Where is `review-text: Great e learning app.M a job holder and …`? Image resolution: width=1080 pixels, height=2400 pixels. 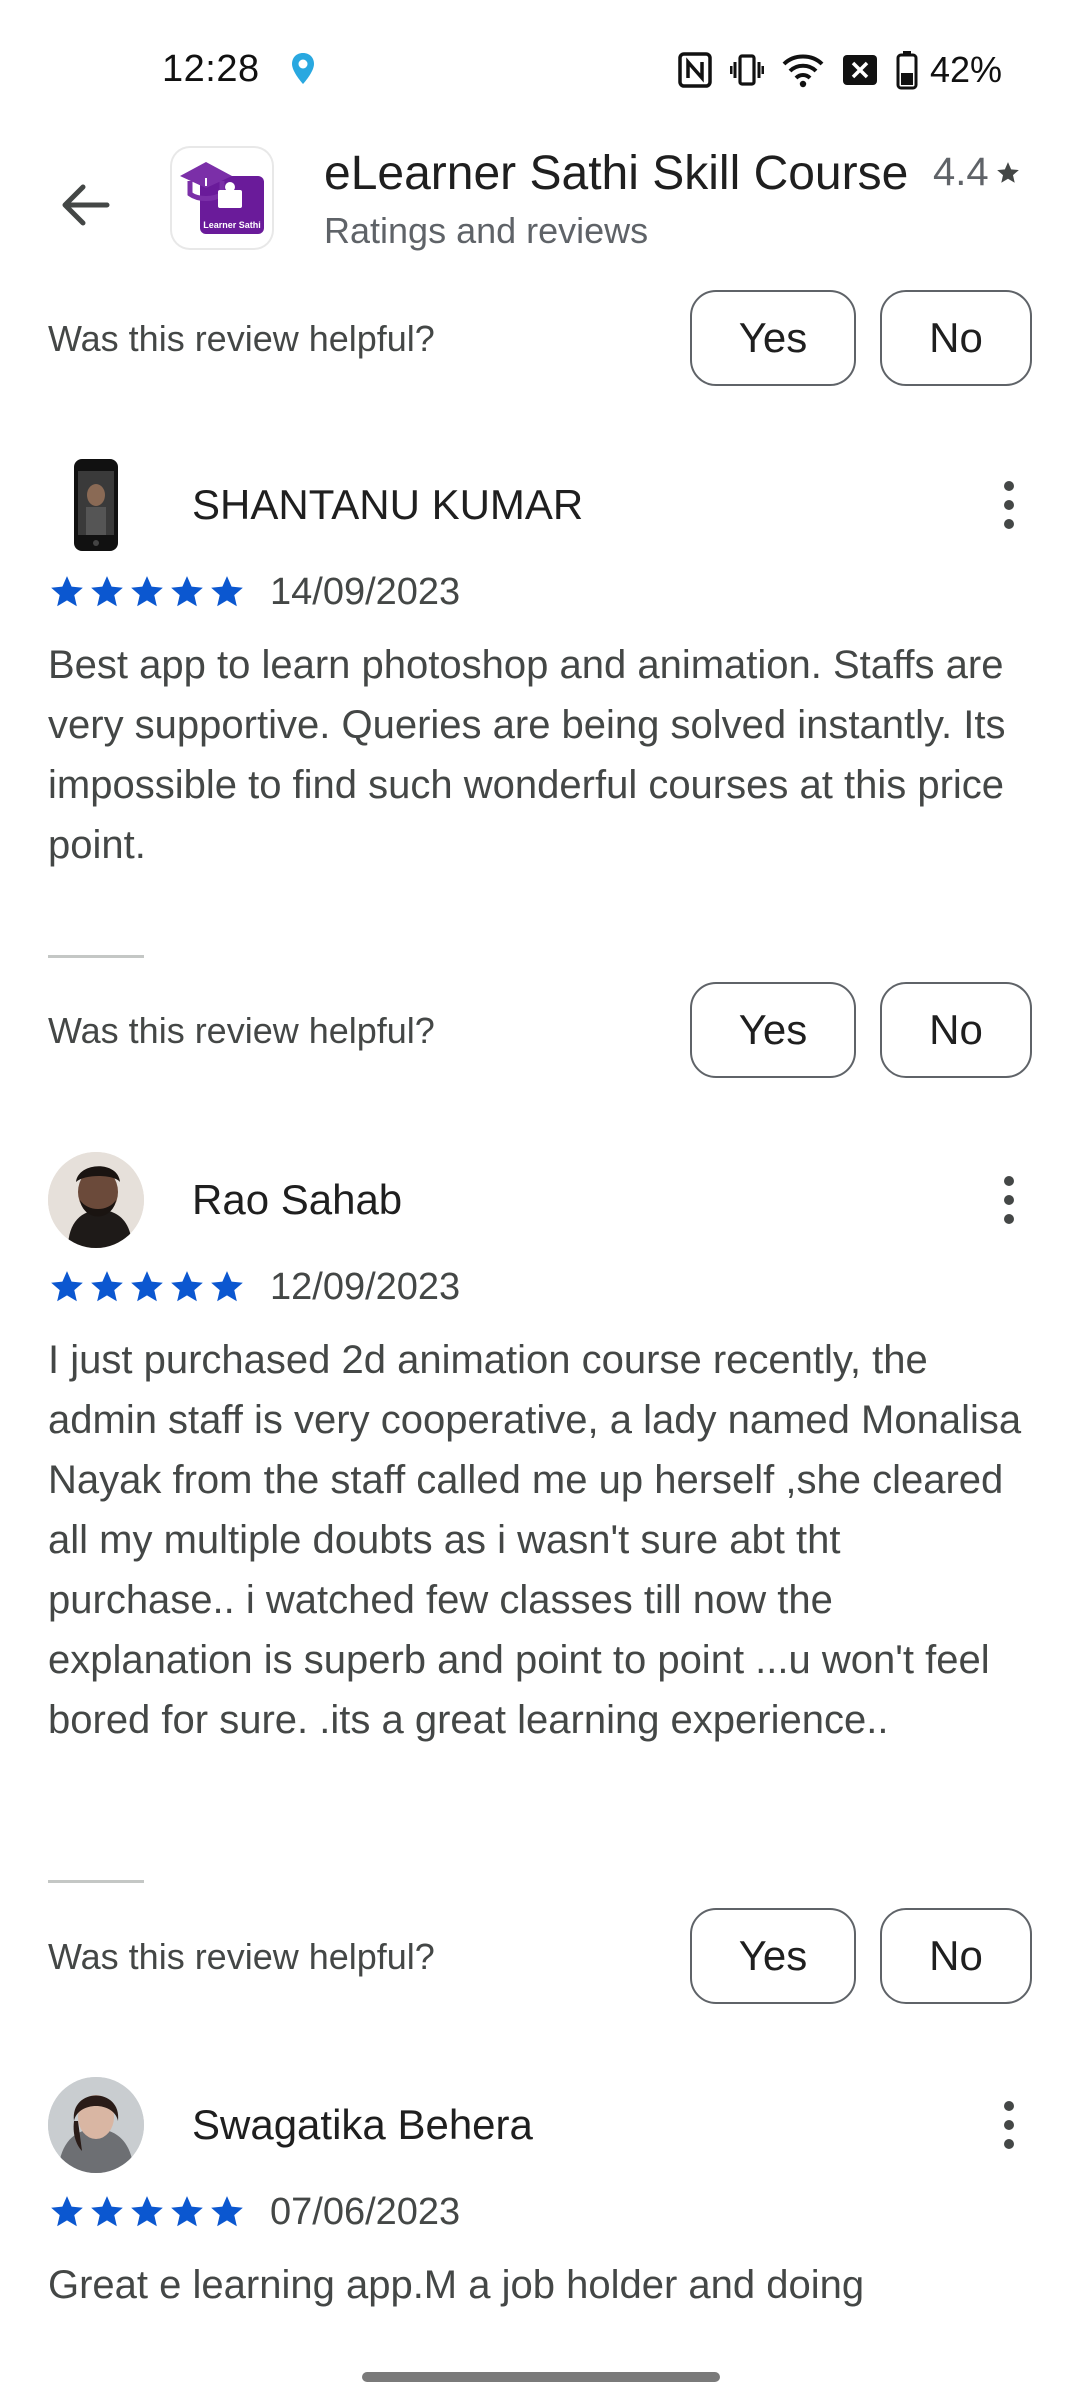 review-text: Great e learning app.M a job holder and … is located at coordinates (456, 2285).